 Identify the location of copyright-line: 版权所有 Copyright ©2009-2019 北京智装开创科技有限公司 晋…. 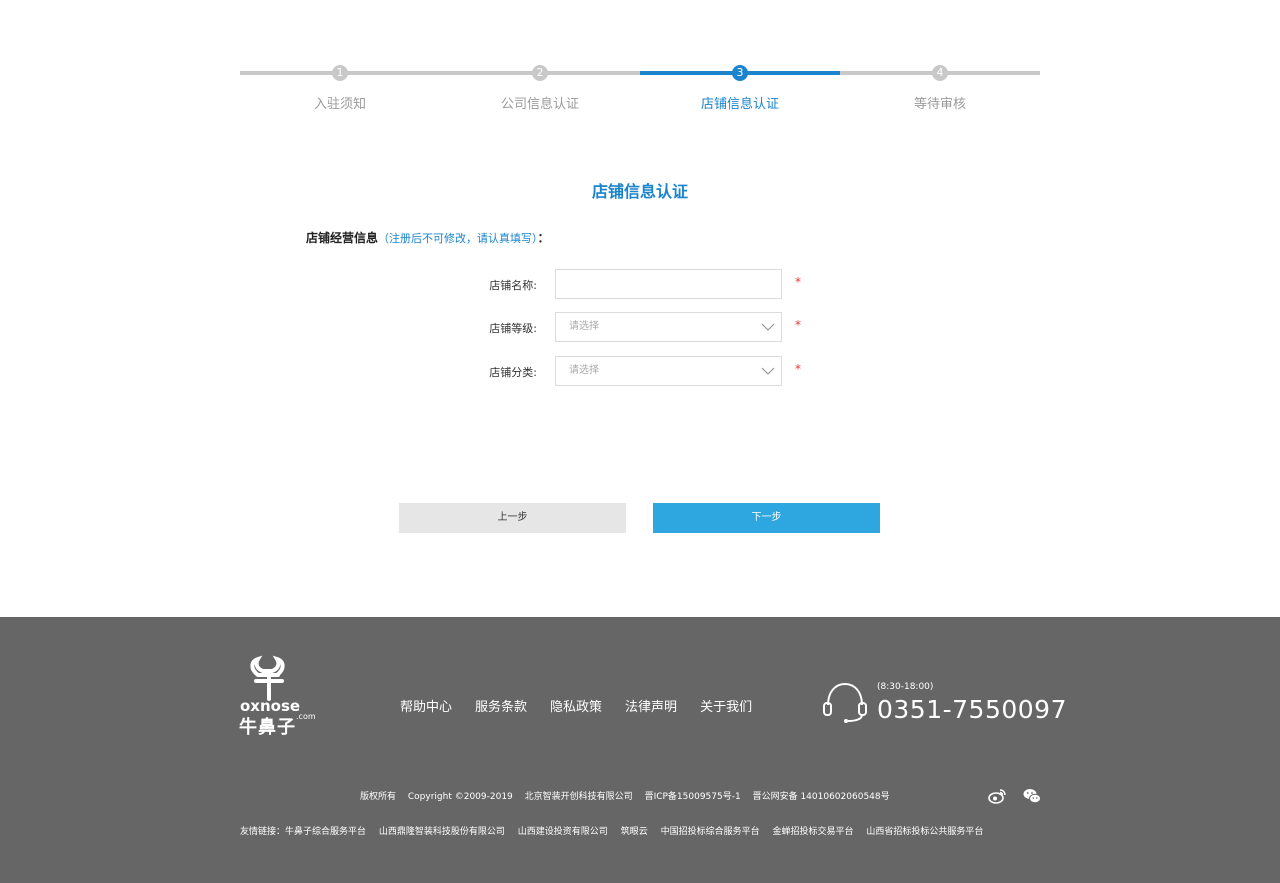
(629, 795).